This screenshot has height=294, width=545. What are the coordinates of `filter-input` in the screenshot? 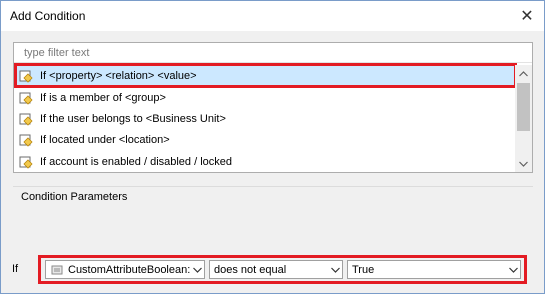 It's located at (273, 53).